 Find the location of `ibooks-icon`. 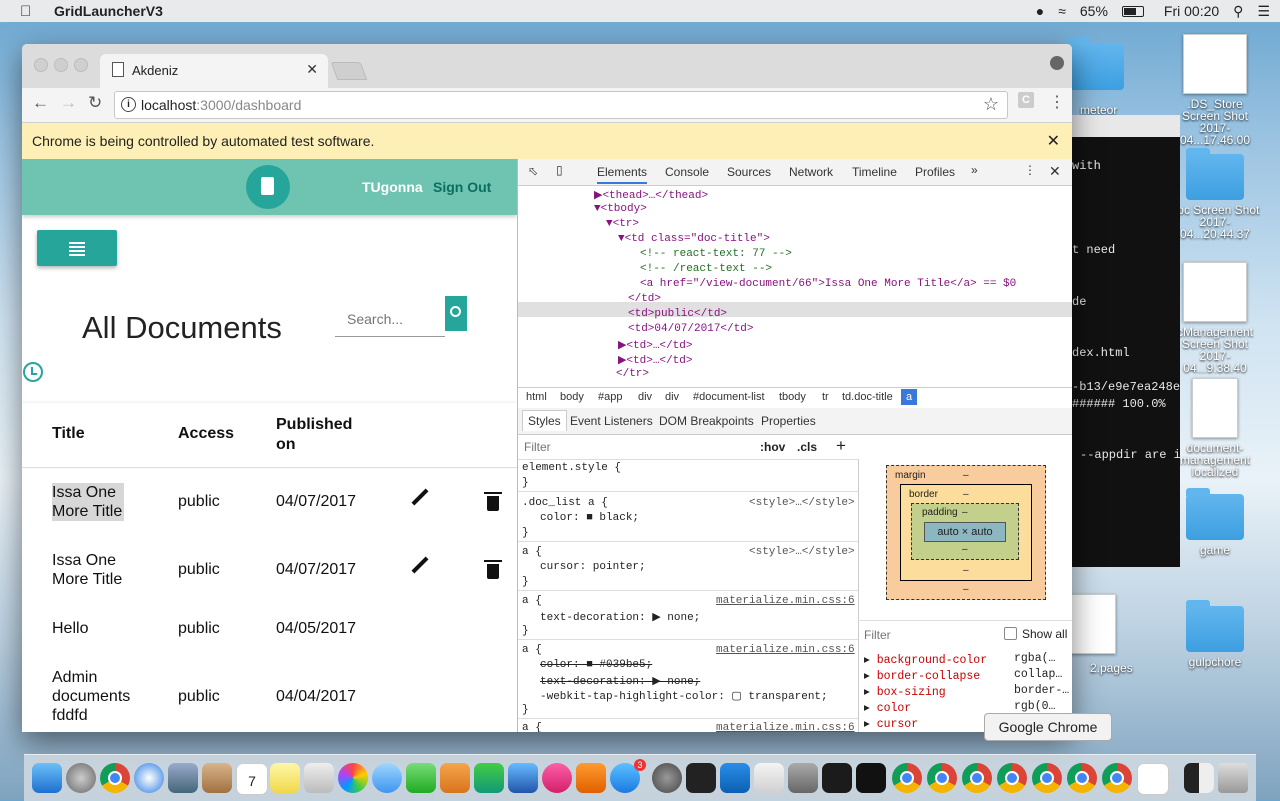

ibooks-icon is located at coordinates (591, 778).